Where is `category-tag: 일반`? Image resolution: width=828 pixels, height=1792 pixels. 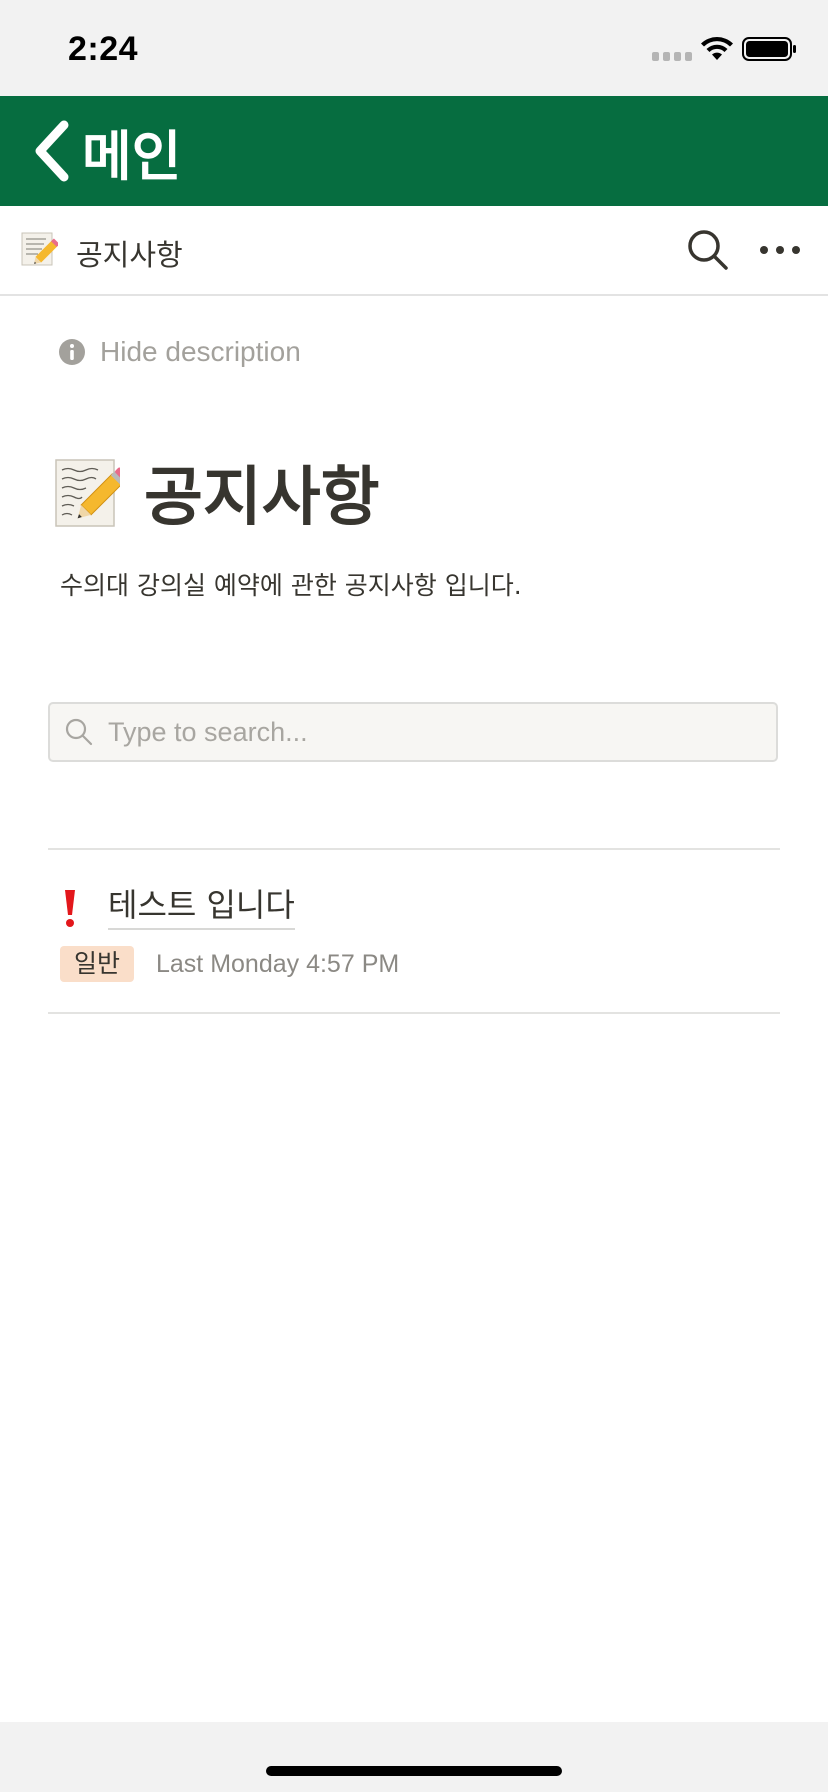
category-tag: 일반 is located at coordinates (97, 964).